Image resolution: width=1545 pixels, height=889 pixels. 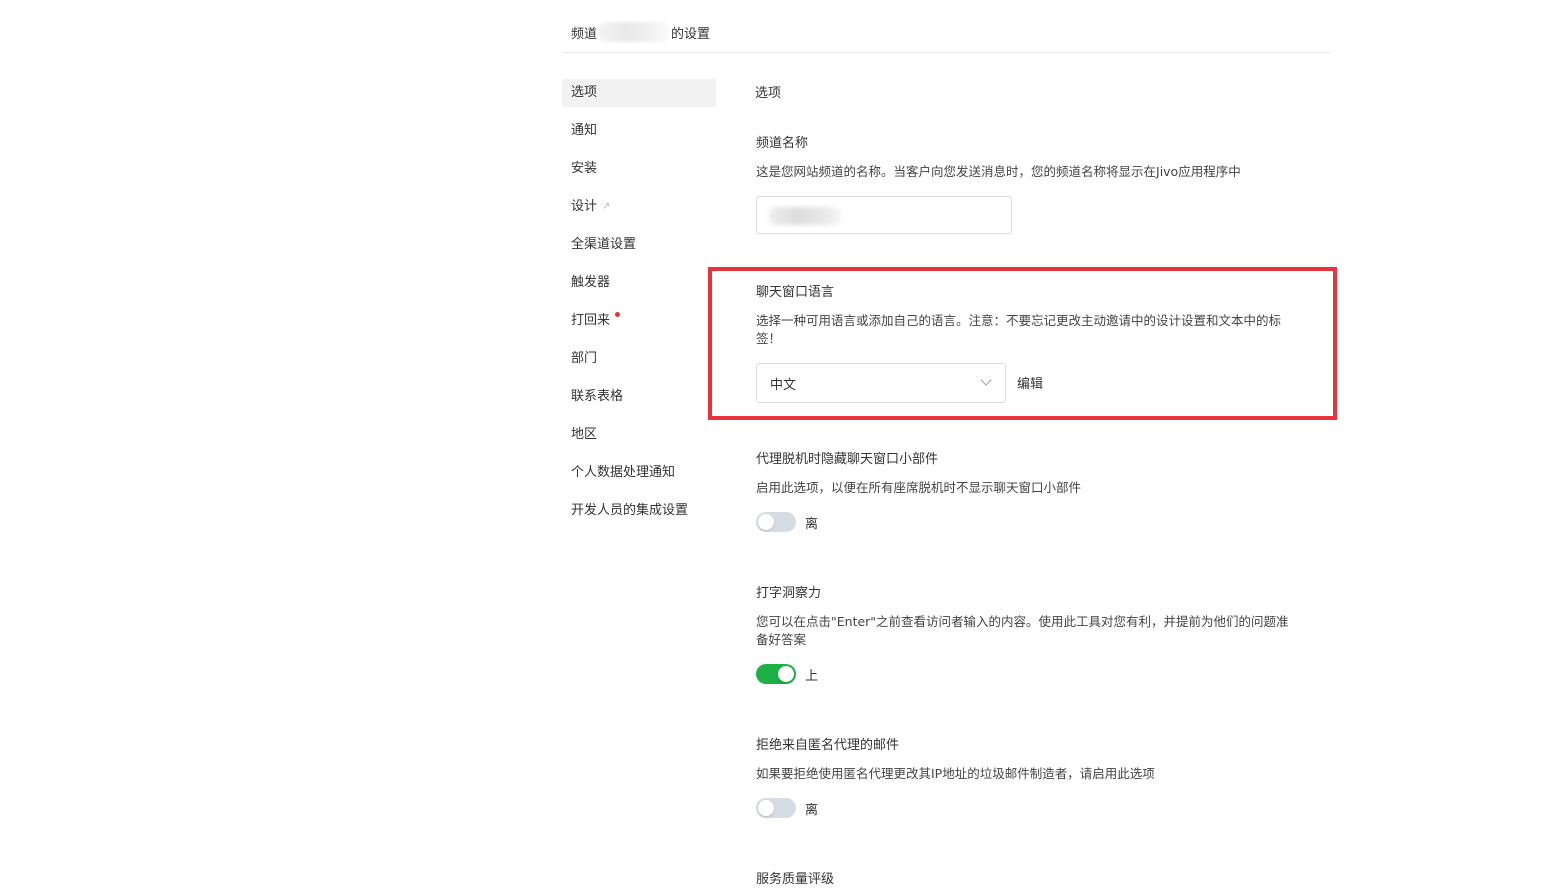 I want to click on sidebar-item-label: 安装, so click(x=584, y=168).